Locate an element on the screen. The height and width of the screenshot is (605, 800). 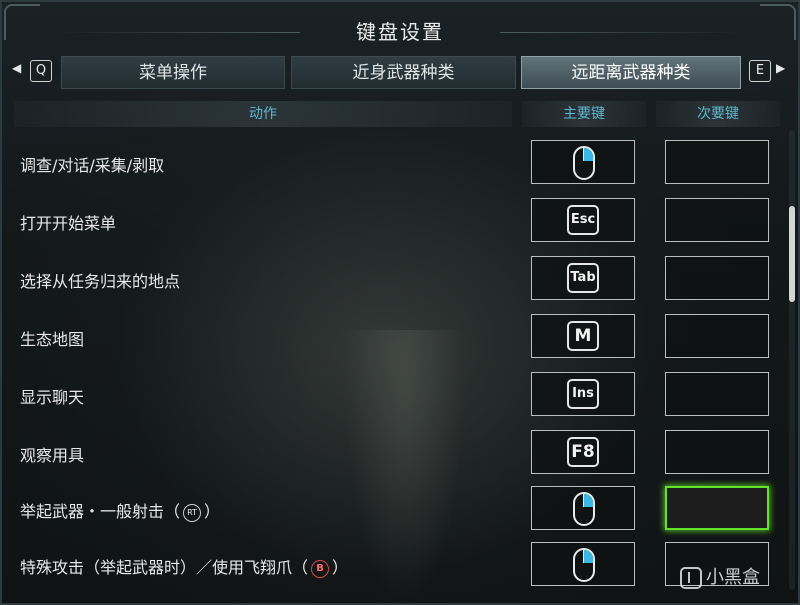
b-button-icon: B is located at coordinates (320, 568).